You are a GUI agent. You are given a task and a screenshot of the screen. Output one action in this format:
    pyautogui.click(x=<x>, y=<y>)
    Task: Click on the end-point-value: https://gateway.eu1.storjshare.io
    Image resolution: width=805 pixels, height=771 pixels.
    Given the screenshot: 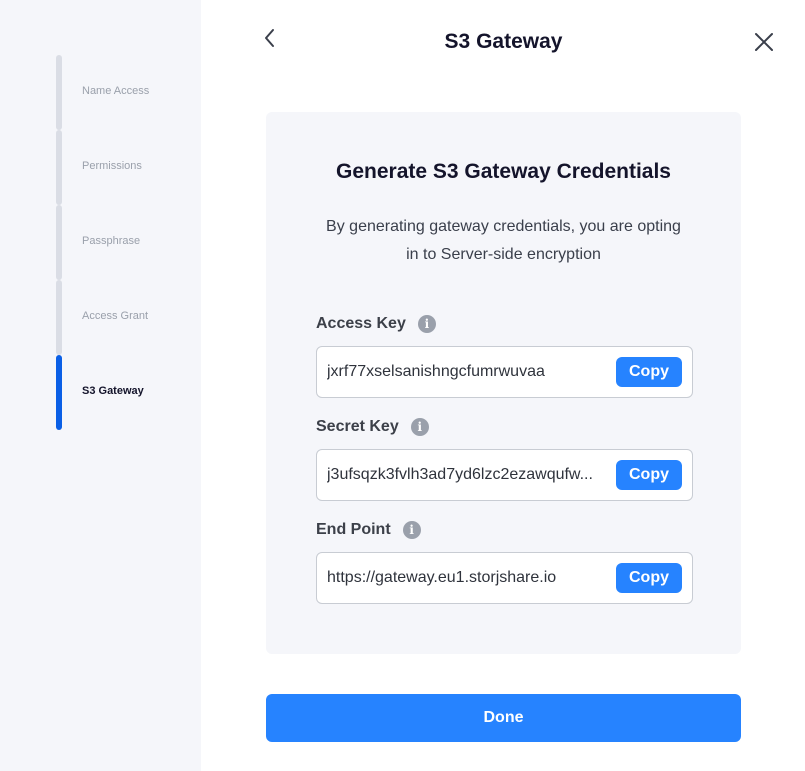 What is the action you would take?
    pyautogui.click(x=467, y=578)
    